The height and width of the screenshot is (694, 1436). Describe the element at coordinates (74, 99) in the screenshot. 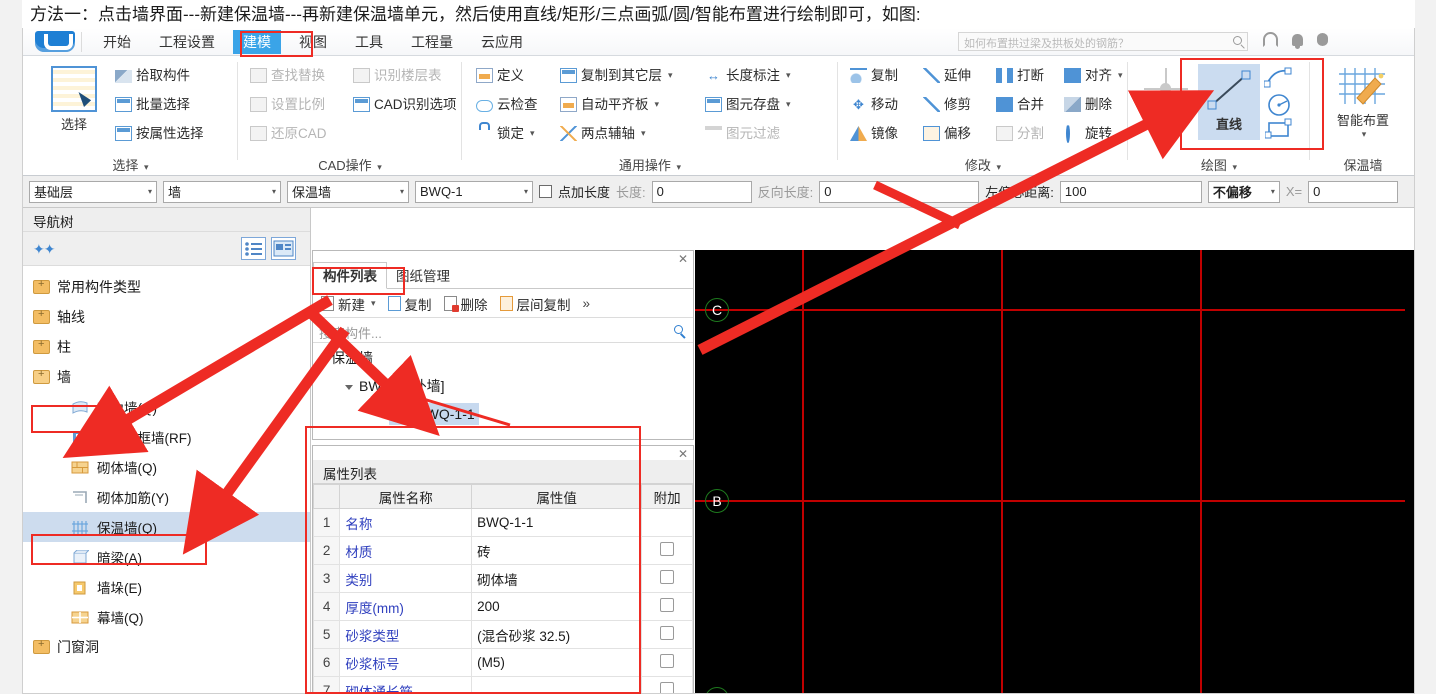

I see `select-button: 选择` at that location.